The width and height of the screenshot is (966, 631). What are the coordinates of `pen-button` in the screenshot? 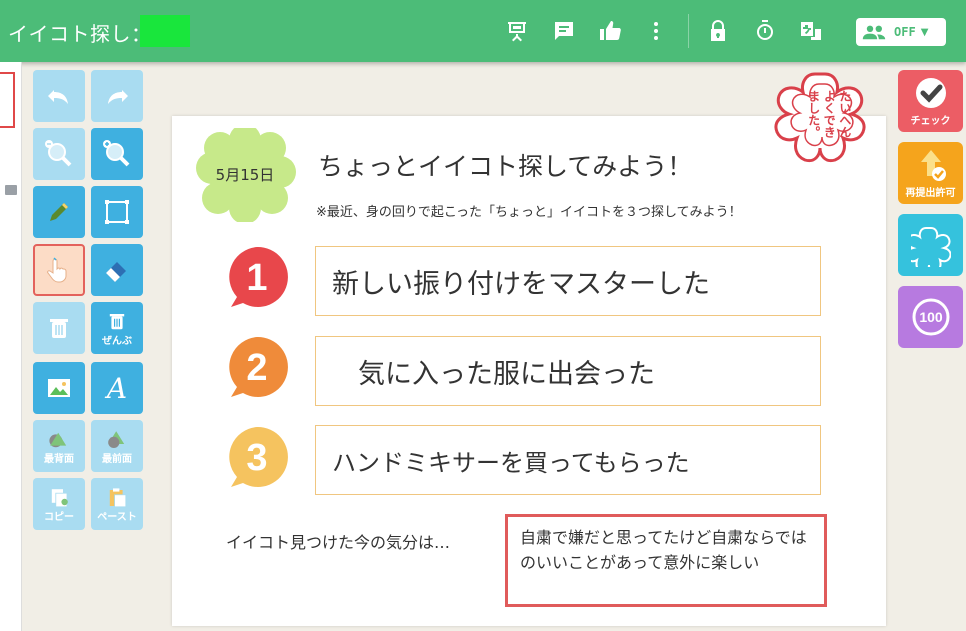 It's located at (59, 212).